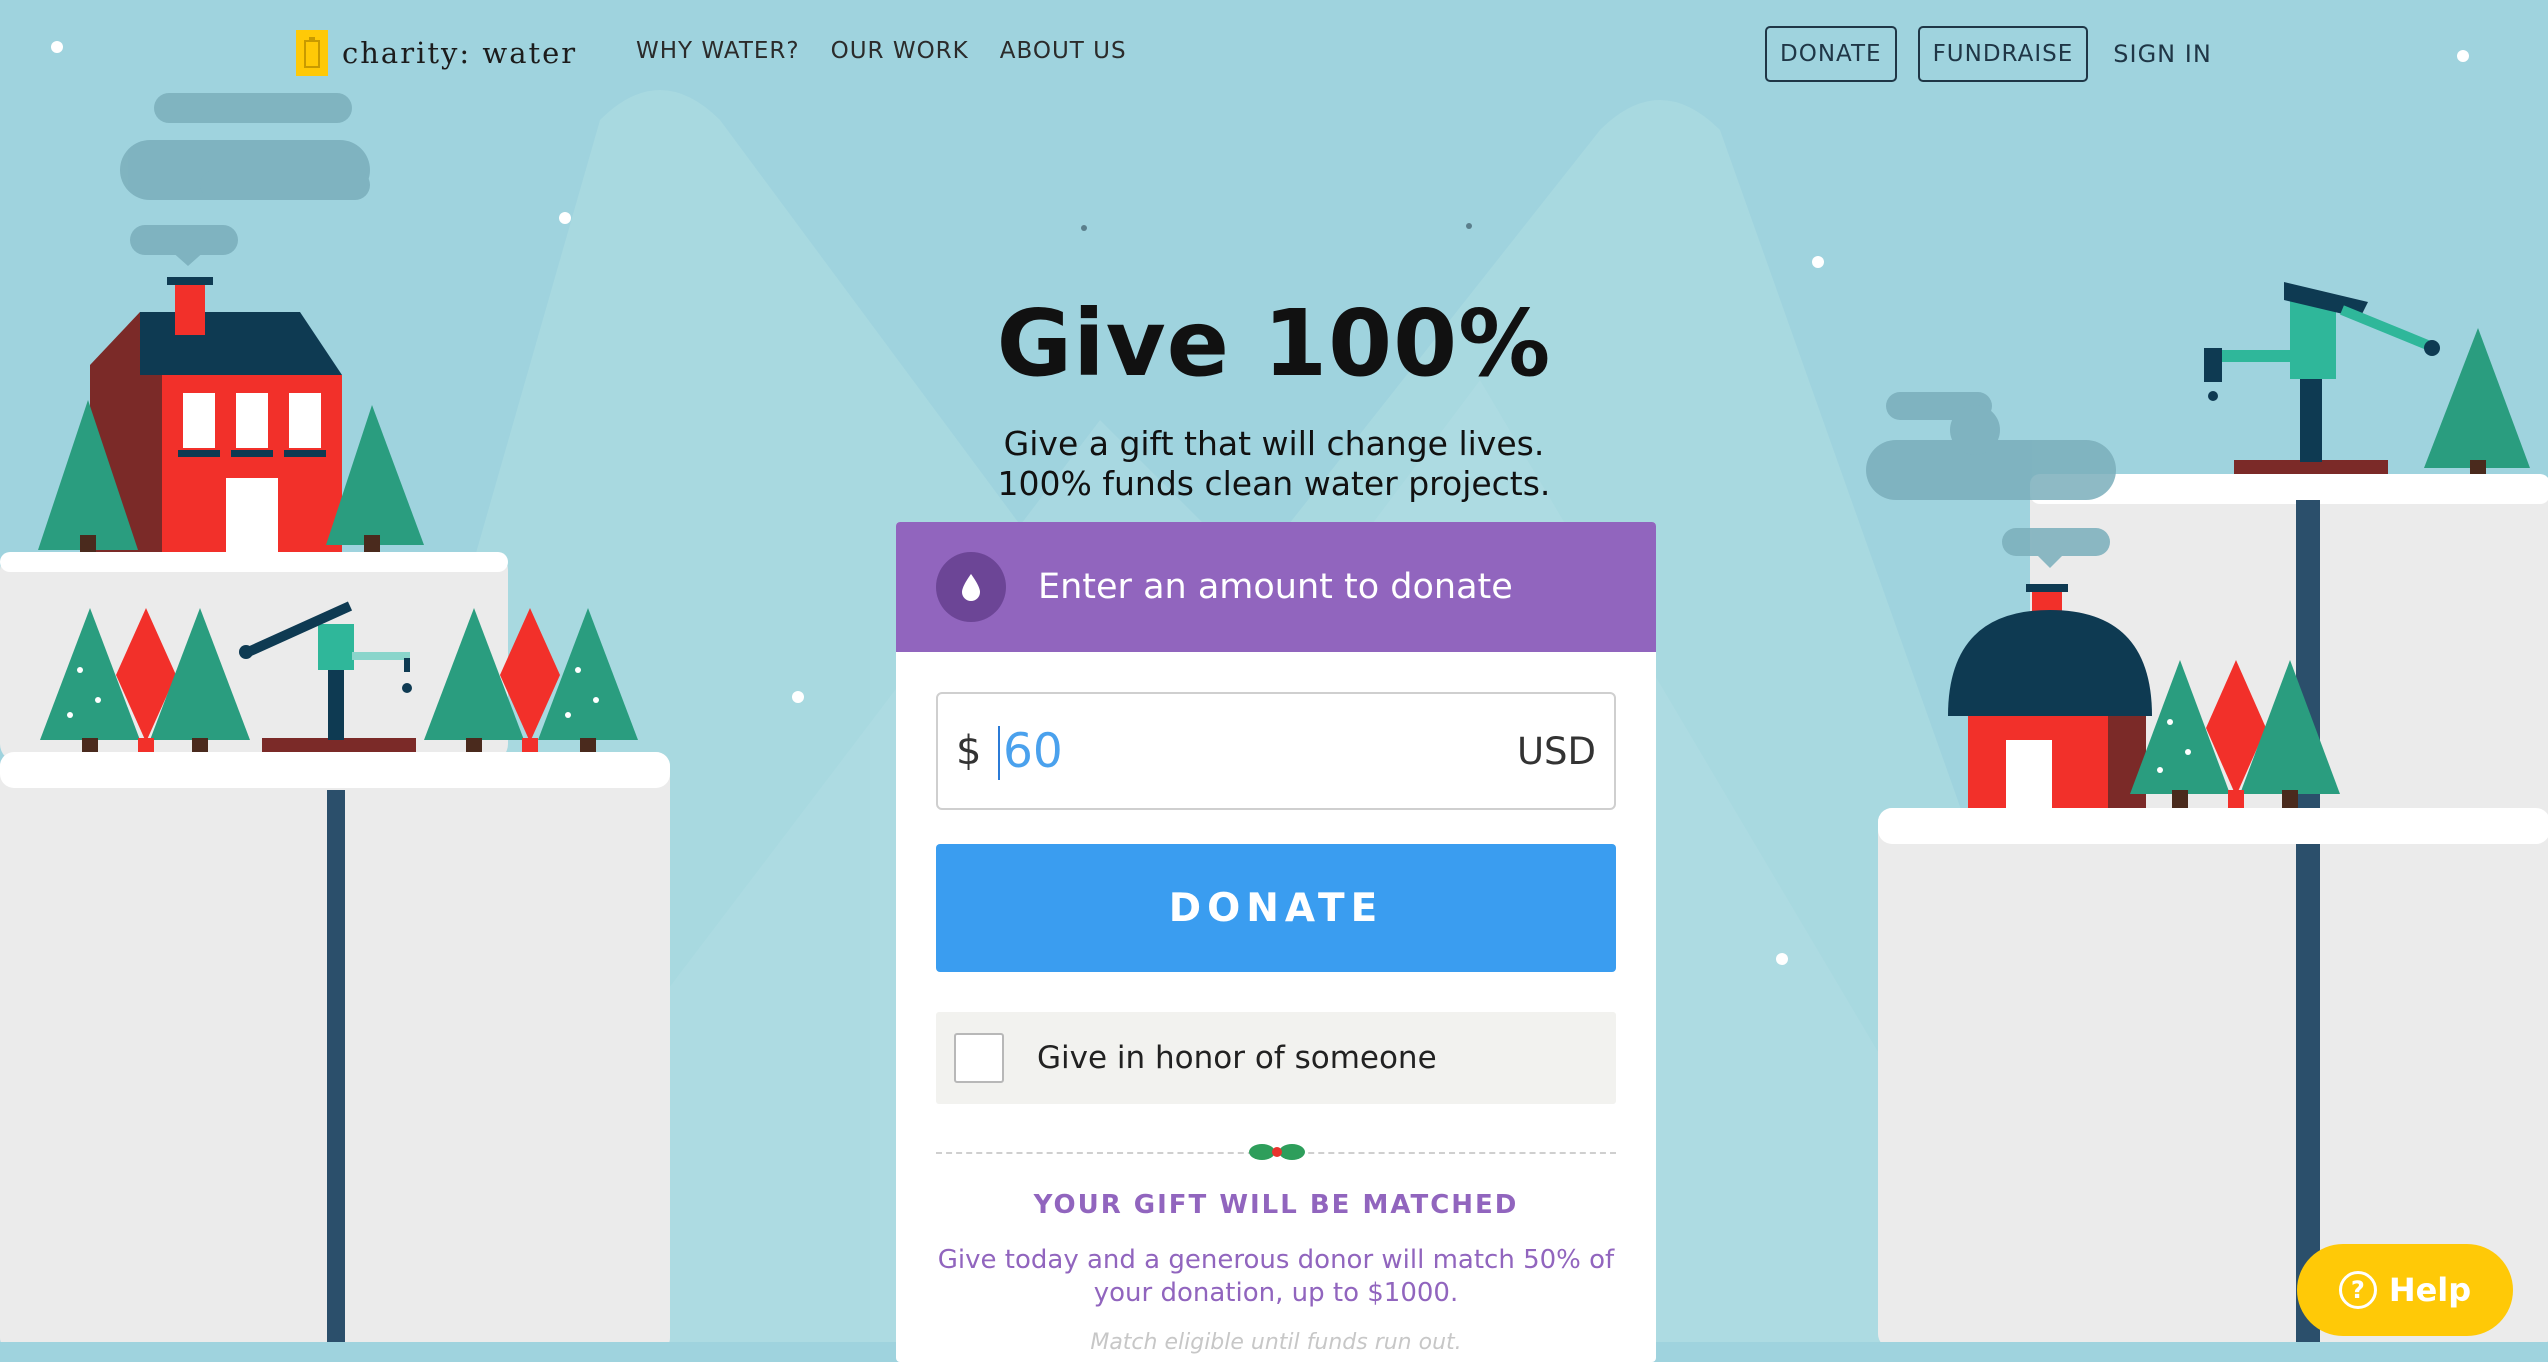  I want to click on donate-button: DONATE, so click(1276, 908).